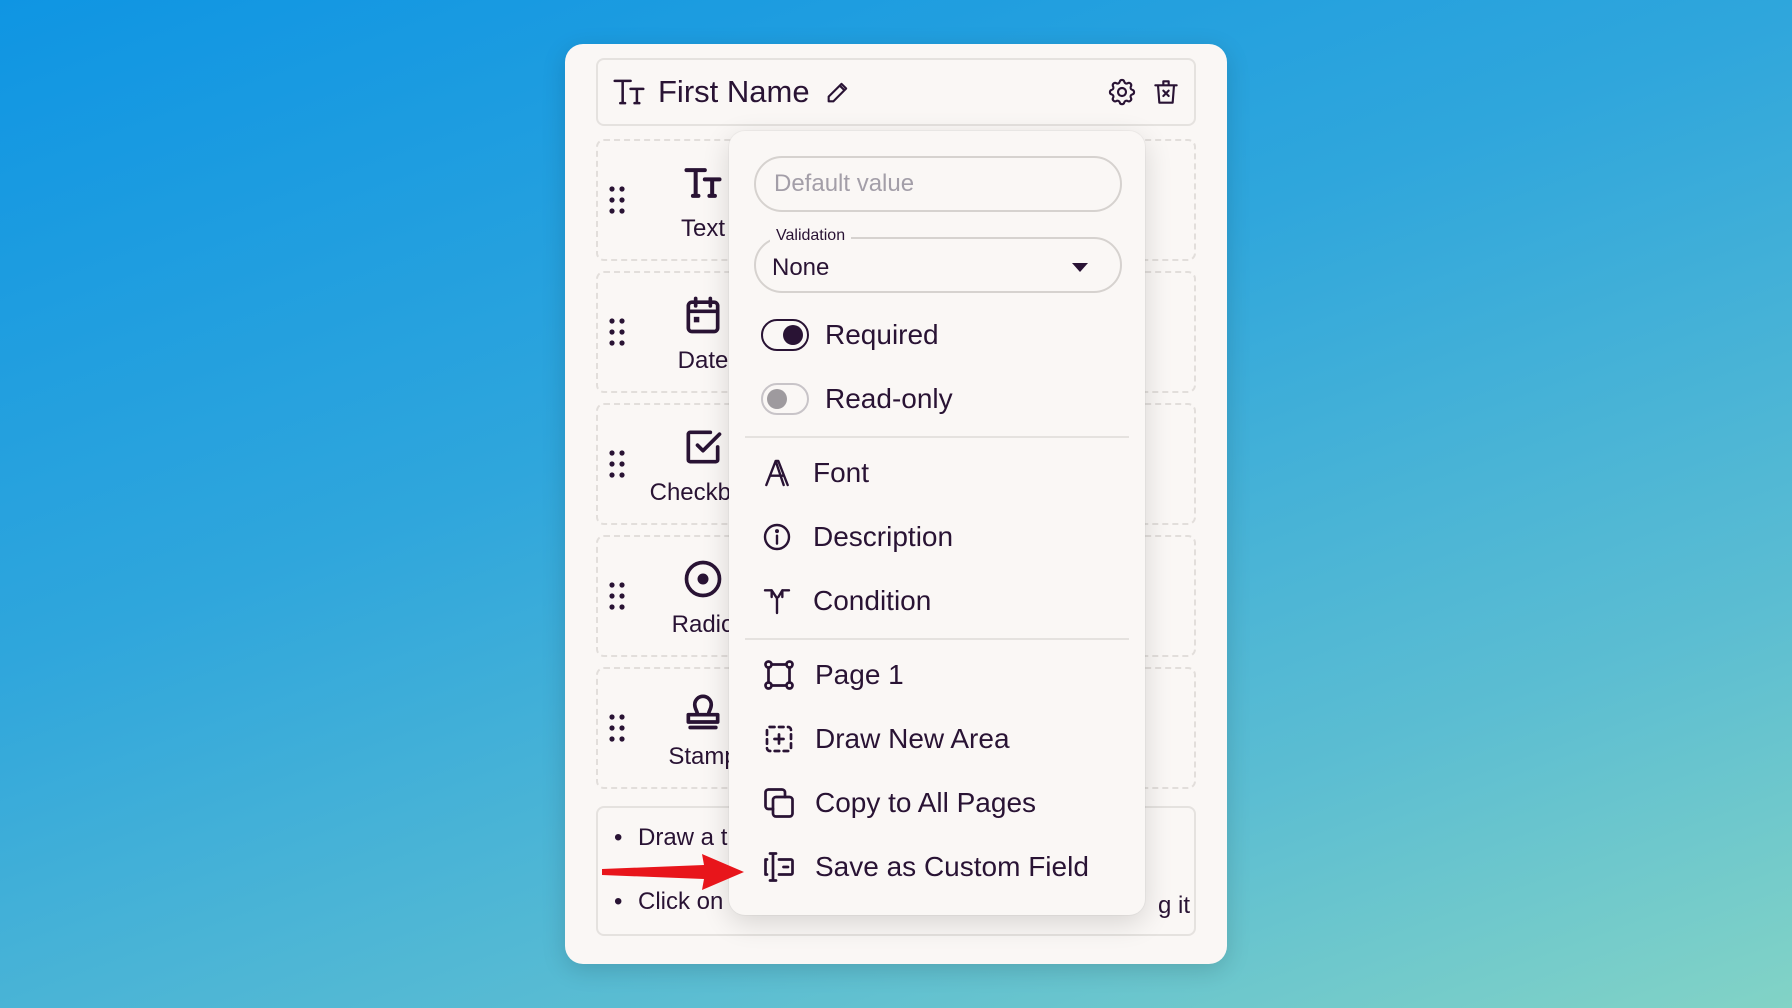  What do you see at coordinates (938, 184) in the screenshot?
I see `default-value-input` at bounding box center [938, 184].